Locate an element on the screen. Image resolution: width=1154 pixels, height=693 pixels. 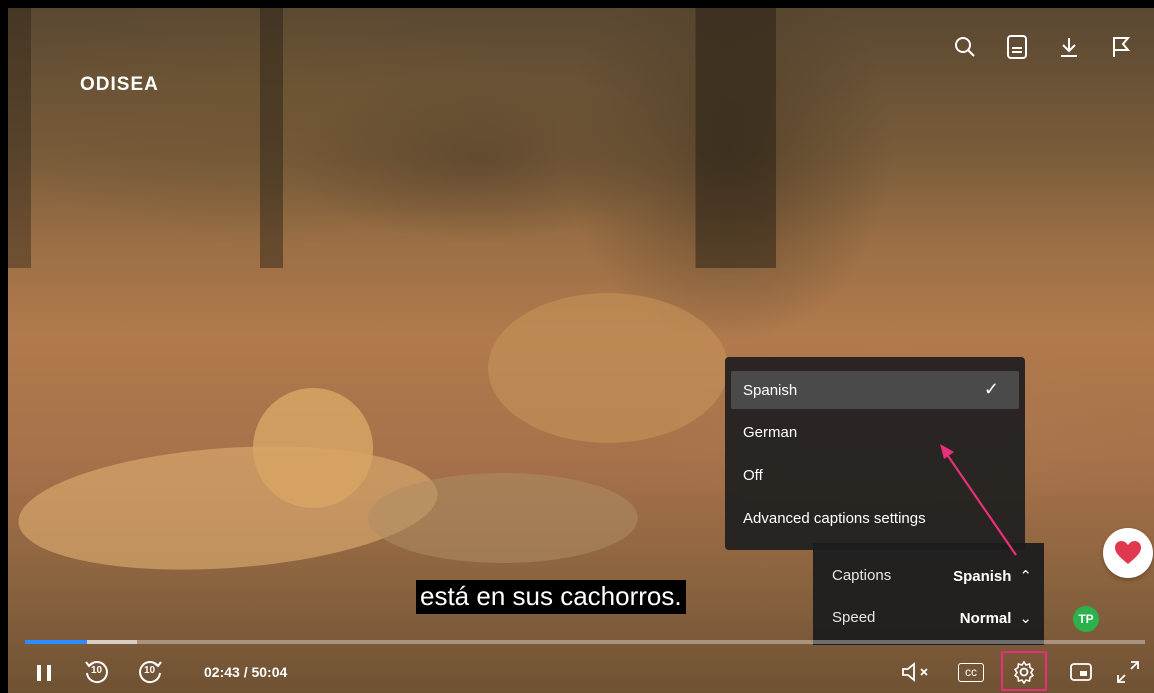
progress-played is located at coordinates (56, 642).